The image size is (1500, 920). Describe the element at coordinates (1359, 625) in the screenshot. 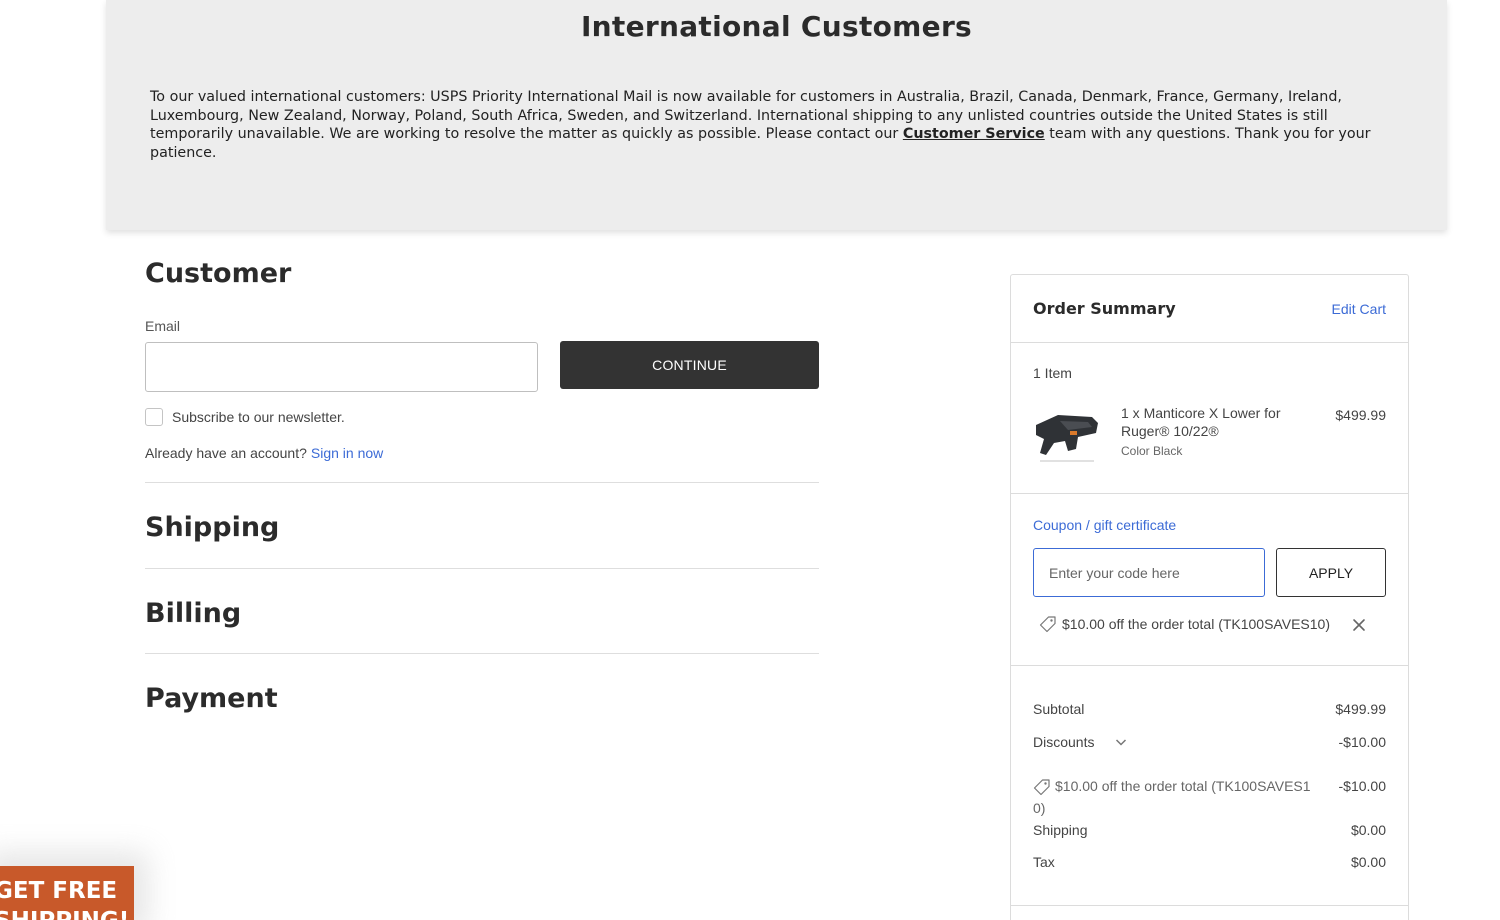

I see `close-icon` at that location.